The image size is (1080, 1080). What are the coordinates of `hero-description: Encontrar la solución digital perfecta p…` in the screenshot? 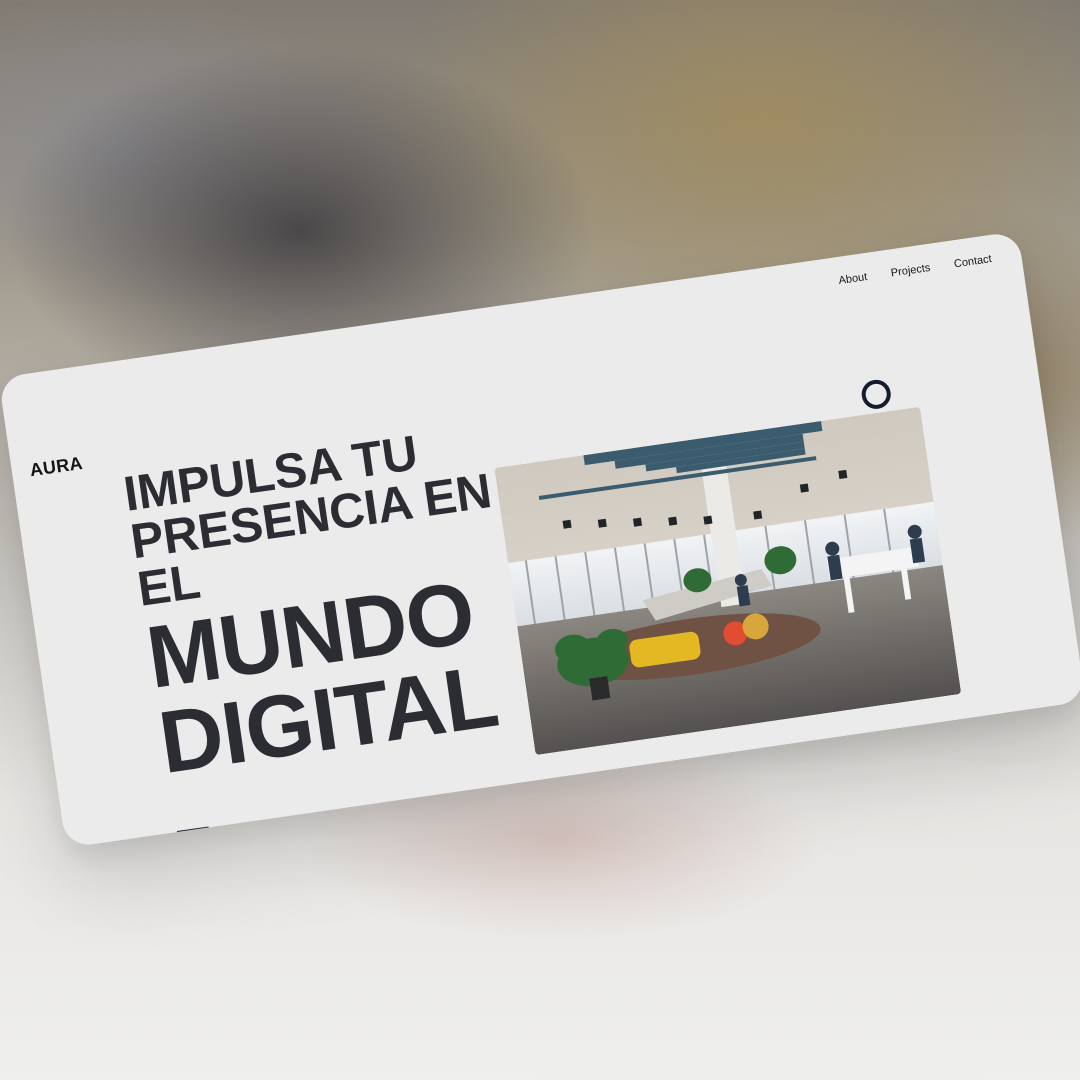 It's located at (349, 825).